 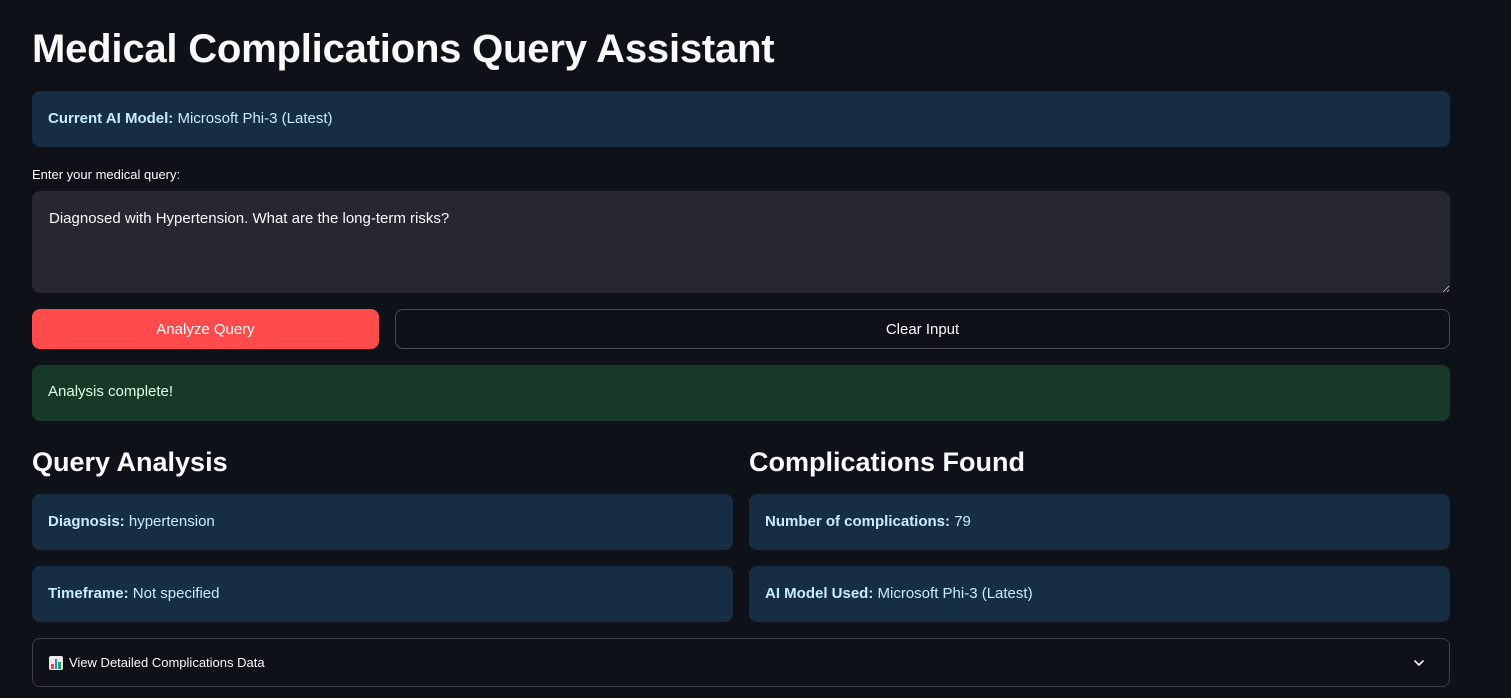 I want to click on expander-label: View Detailed Complications Data, so click(x=167, y=662).